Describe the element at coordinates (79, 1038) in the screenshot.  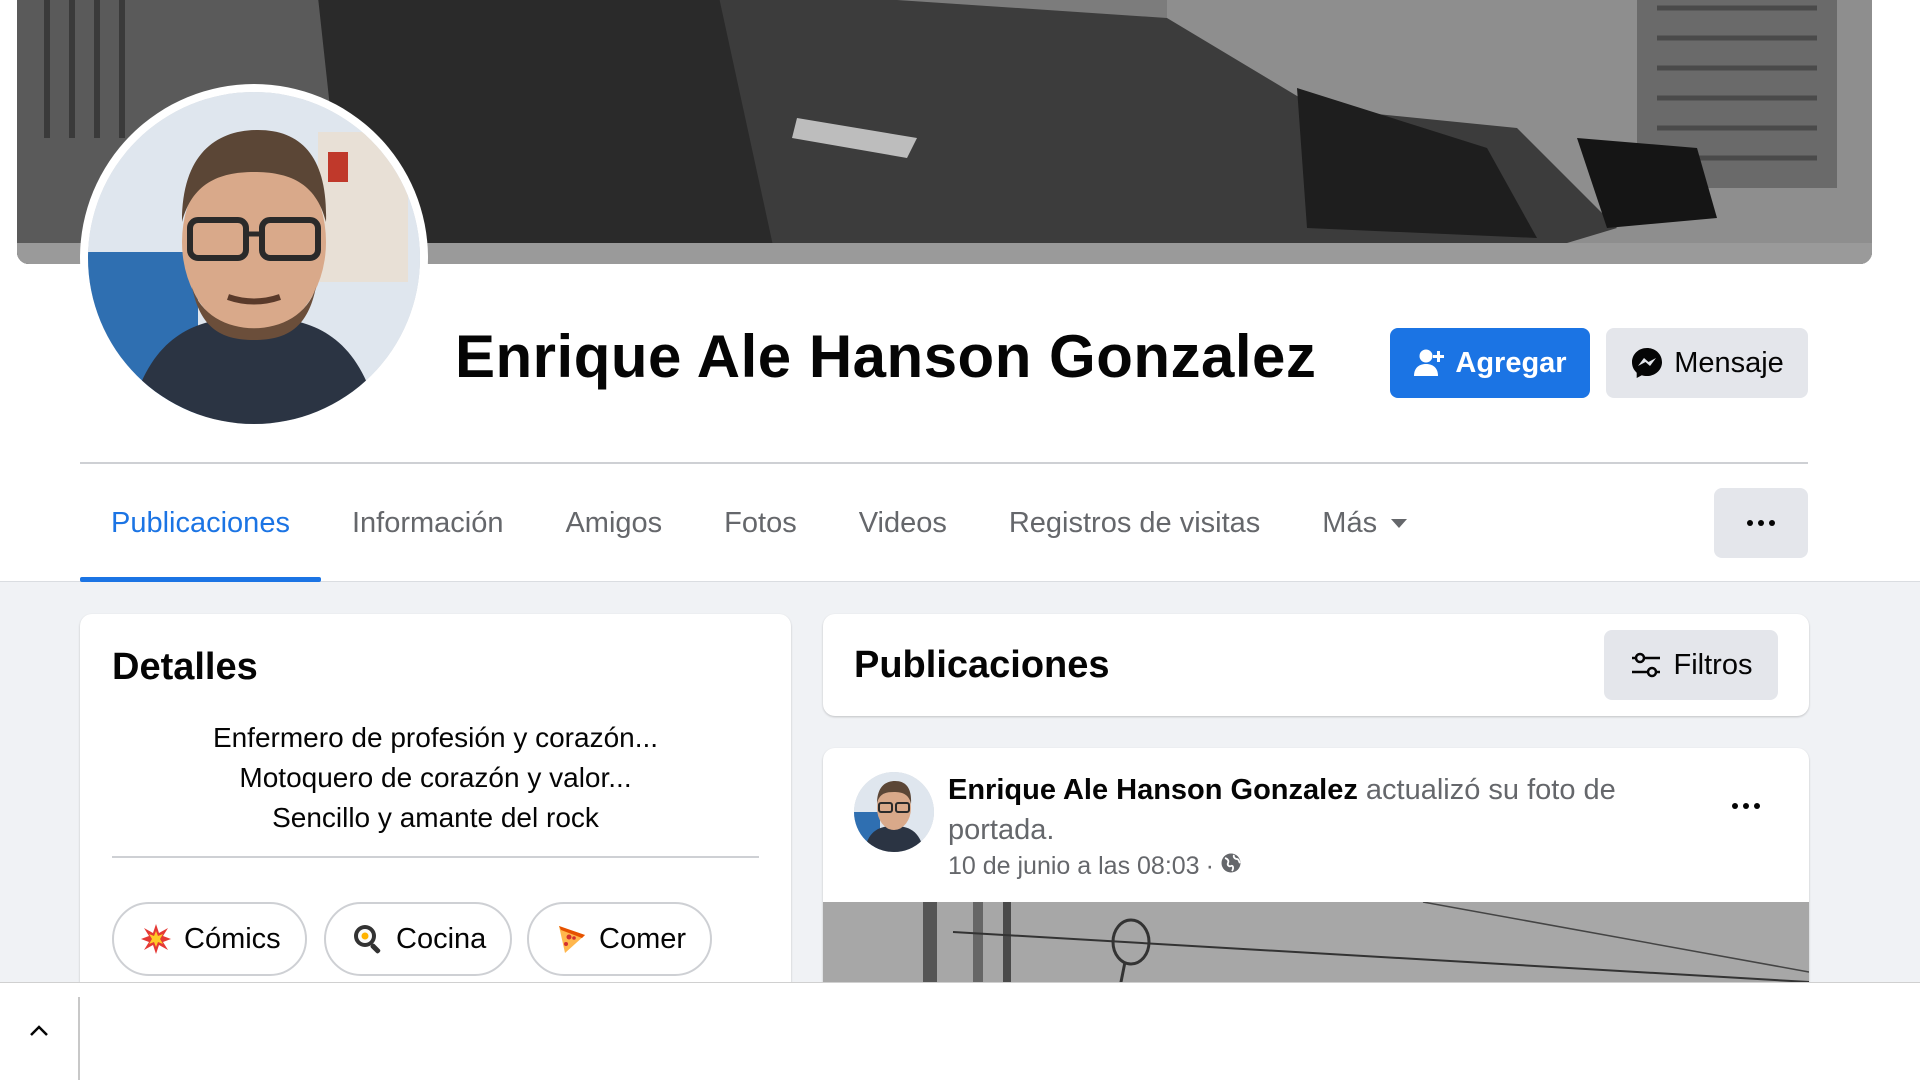
I see `bottom-divider` at that location.